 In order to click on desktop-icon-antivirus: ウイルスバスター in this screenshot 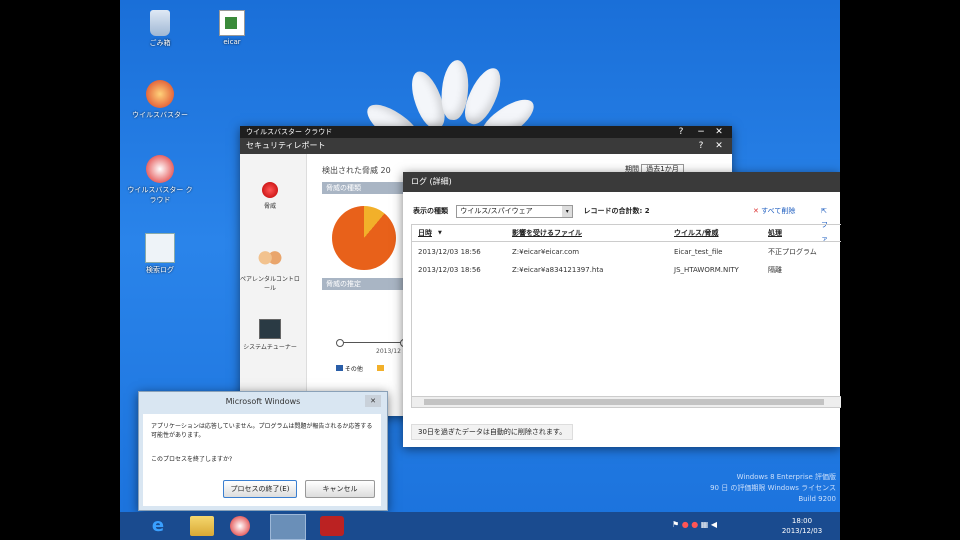, I will do `click(160, 100)`.